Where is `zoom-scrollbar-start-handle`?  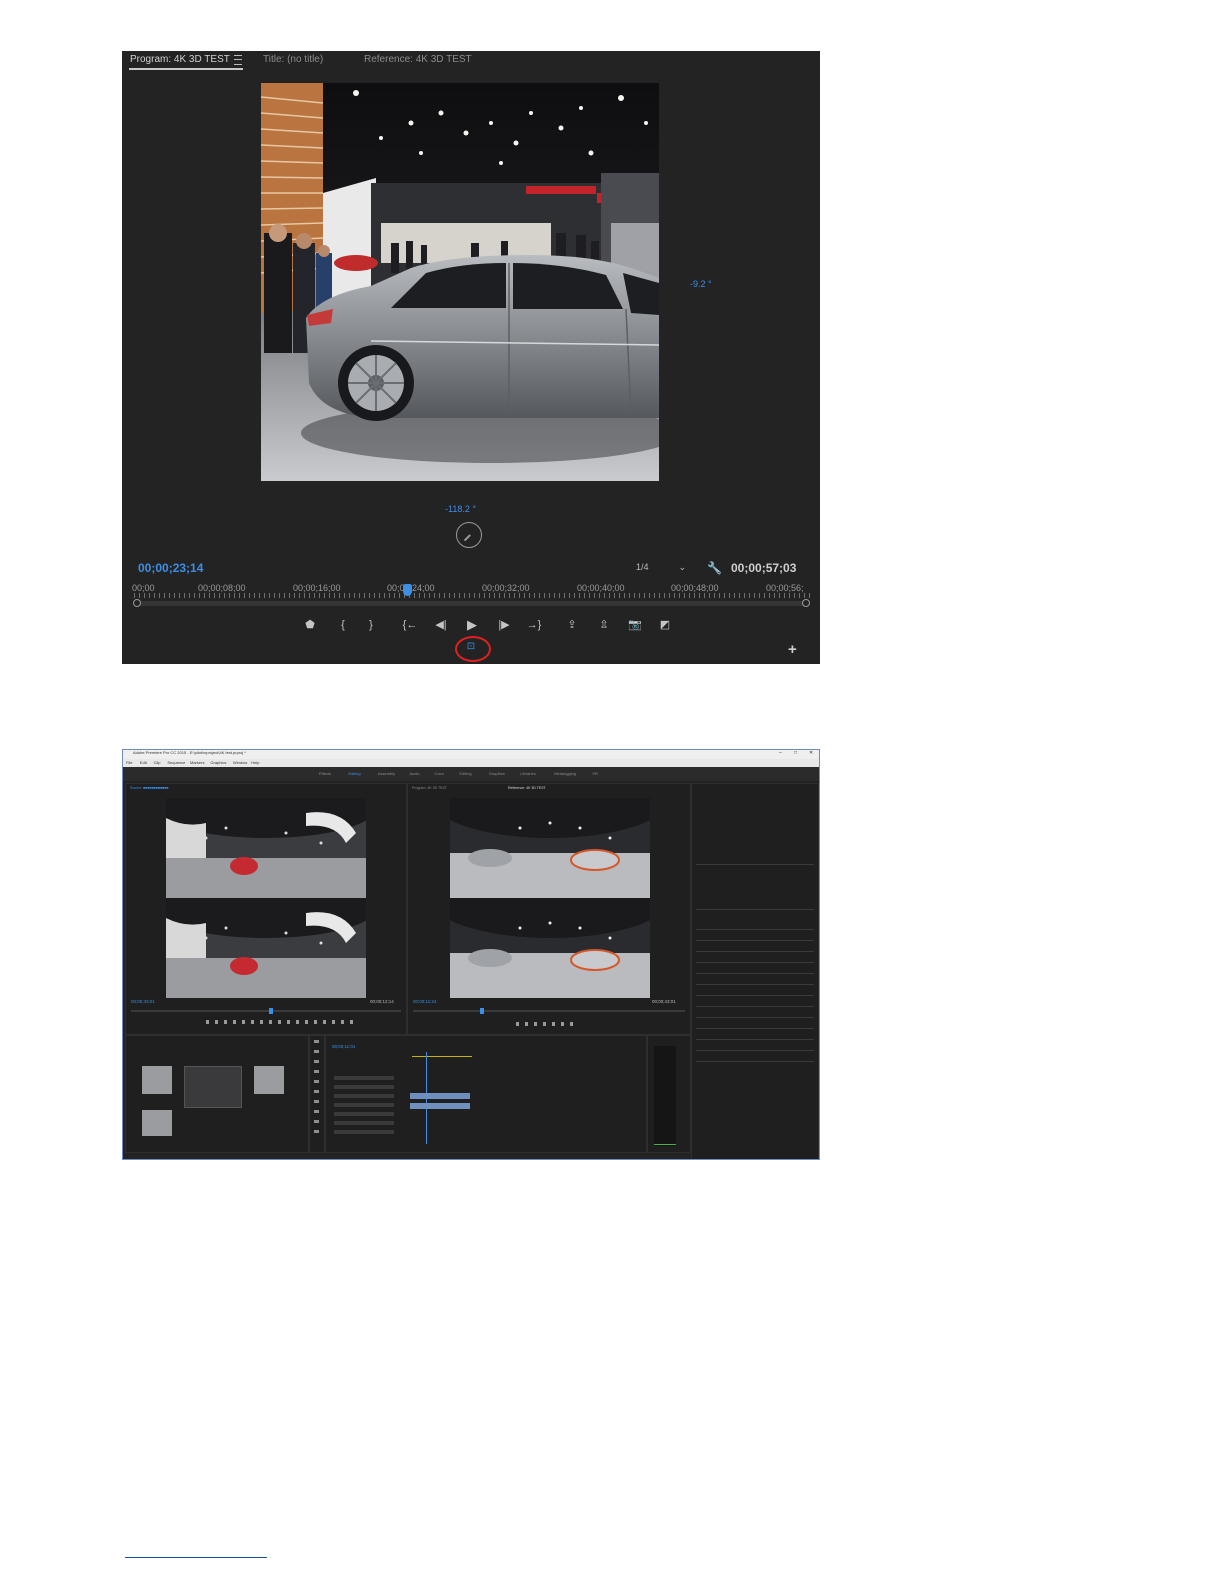 zoom-scrollbar-start-handle is located at coordinates (137, 603).